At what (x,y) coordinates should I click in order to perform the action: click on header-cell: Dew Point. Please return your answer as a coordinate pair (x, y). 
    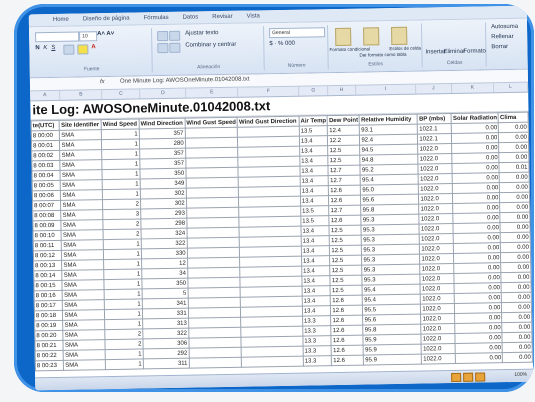
    Looking at the image, I should click on (343, 120).